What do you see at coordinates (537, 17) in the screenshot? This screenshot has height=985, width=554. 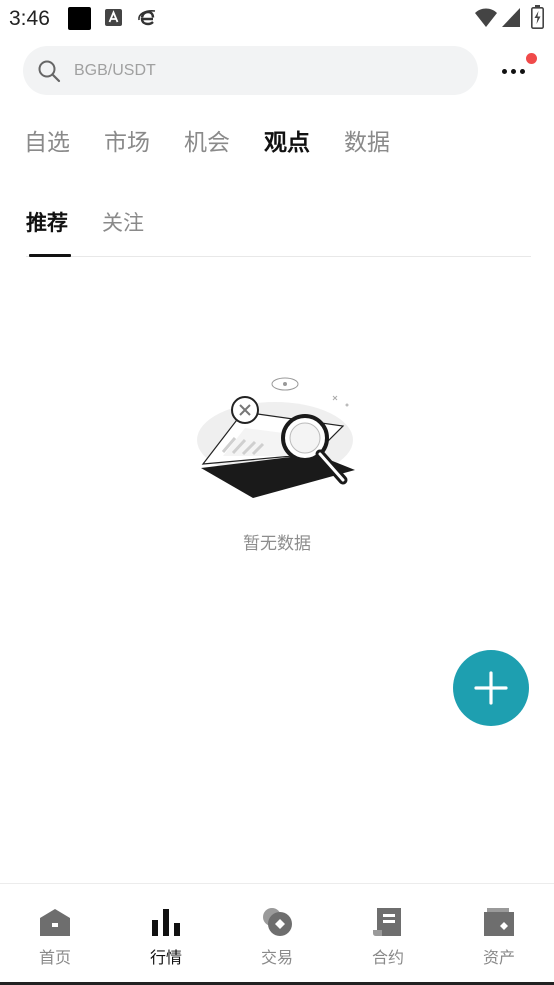 I see `battery-icon` at bounding box center [537, 17].